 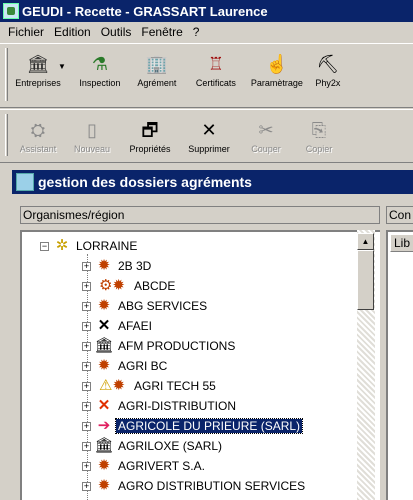 I want to click on couper-button: ✂ Couper, so click(x=266, y=136).